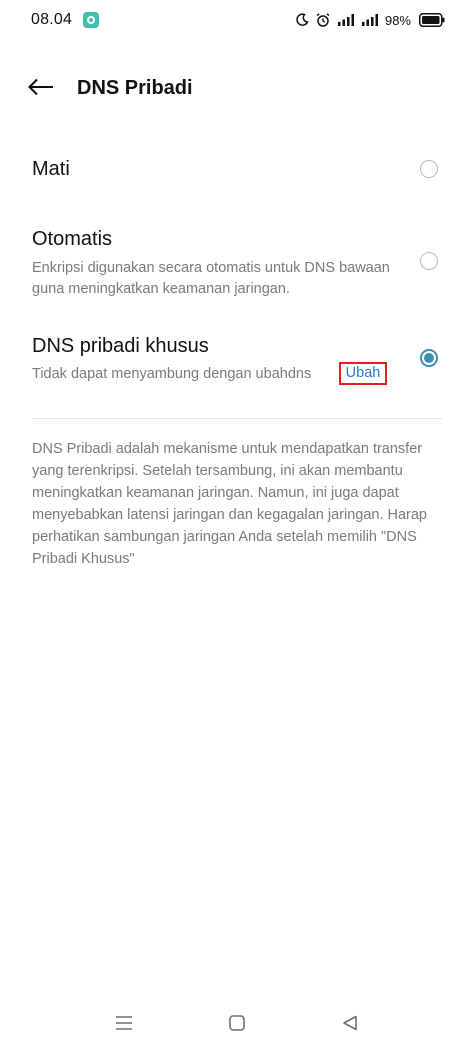  I want to click on navigation-bar, so click(237, 1024).